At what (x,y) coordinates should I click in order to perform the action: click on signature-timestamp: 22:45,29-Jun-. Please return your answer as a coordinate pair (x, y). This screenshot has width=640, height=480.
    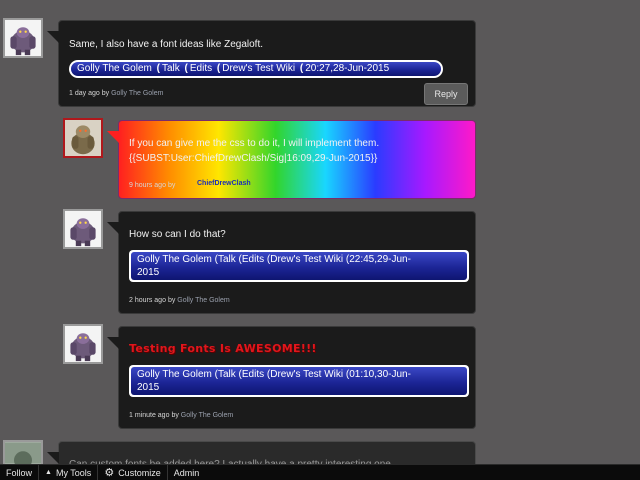
    Looking at the image, I should click on (380, 259).